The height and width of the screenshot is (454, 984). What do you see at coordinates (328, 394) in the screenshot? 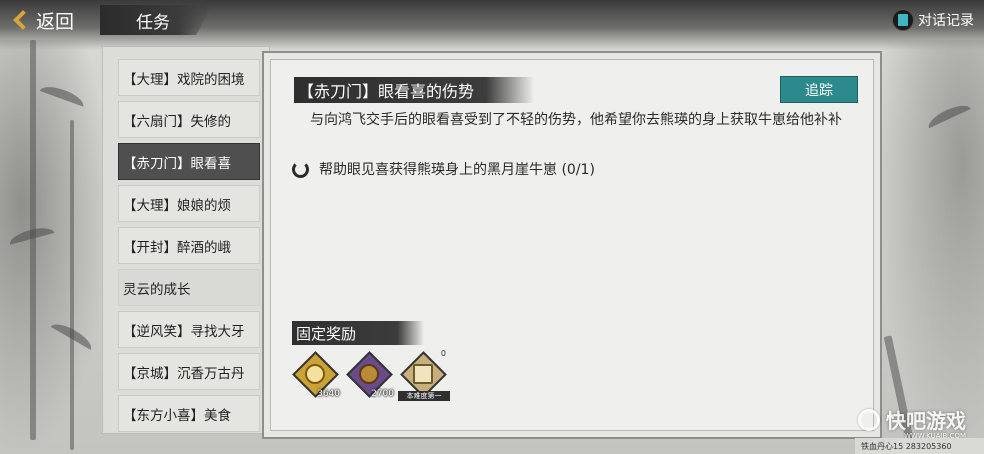
I see `reward-count: 3640` at bounding box center [328, 394].